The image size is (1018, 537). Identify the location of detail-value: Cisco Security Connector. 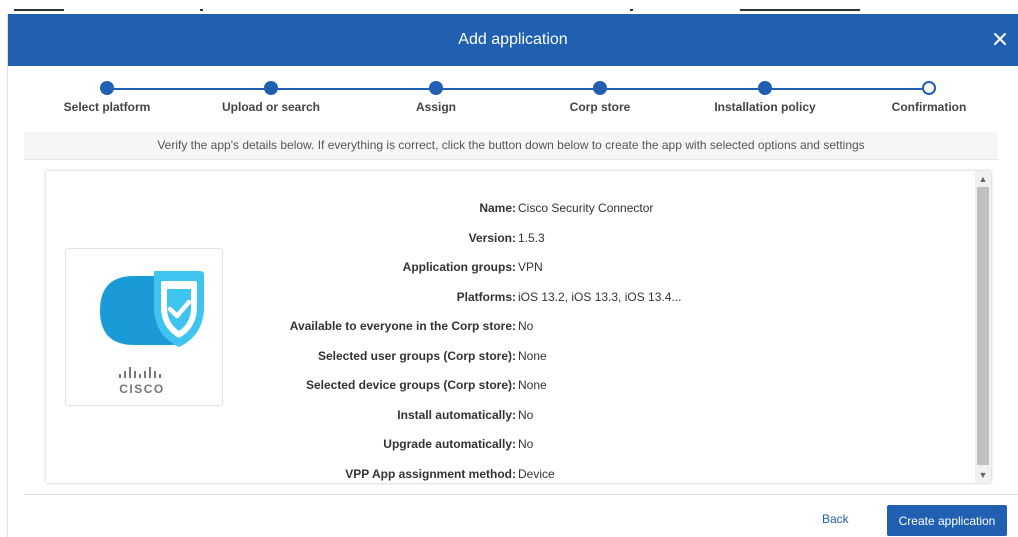
(586, 208).